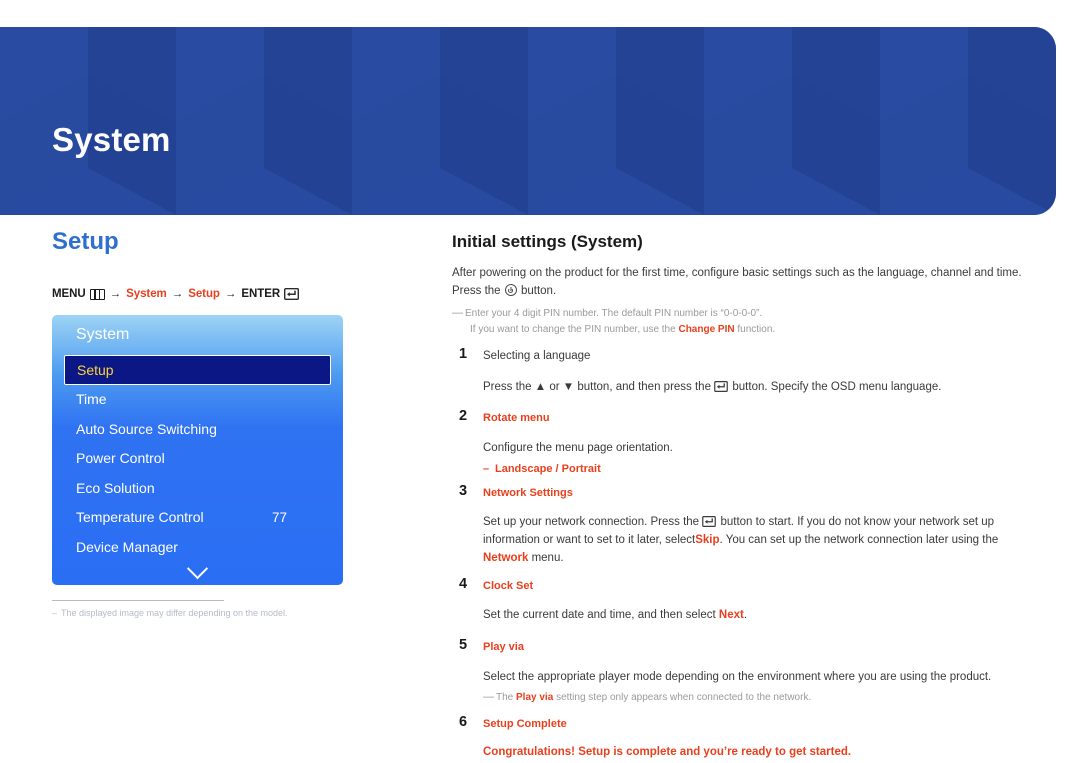 This screenshot has width=1080, height=763. I want to click on step-number: 5, so click(463, 645).